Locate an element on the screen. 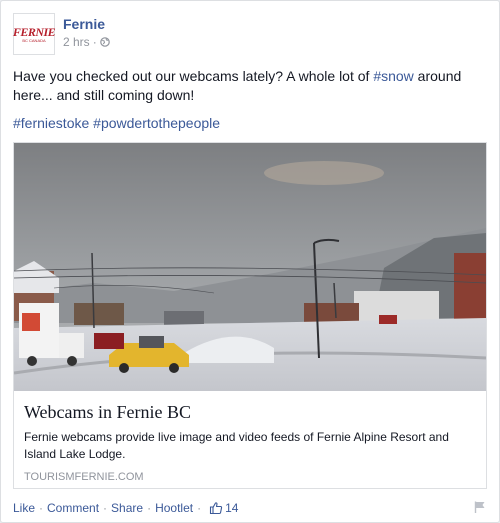 This screenshot has height=523, width=500. page-avatar: FERNIE BC CANADA is located at coordinates (34, 34).